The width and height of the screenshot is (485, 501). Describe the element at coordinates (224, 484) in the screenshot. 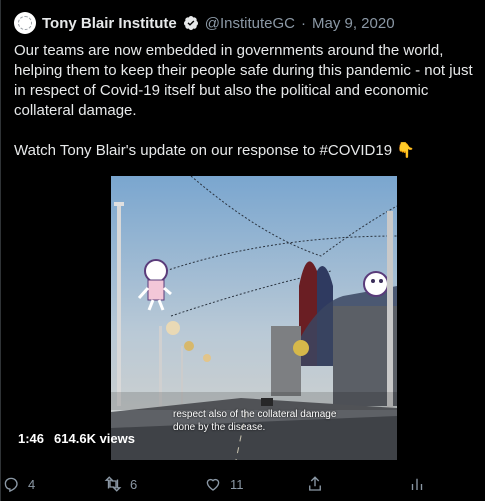

I see `like-button: 11` at that location.